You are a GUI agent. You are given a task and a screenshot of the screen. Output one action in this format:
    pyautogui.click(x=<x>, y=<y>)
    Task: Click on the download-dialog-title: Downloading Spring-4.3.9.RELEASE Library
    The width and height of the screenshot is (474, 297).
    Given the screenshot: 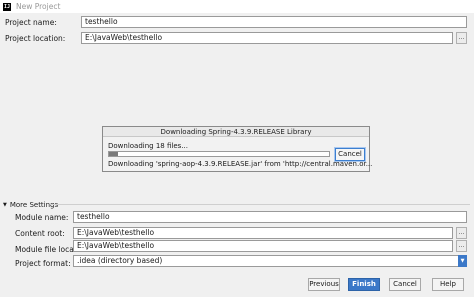 What is the action you would take?
    pyautogui.click(x=236, y=132)
    